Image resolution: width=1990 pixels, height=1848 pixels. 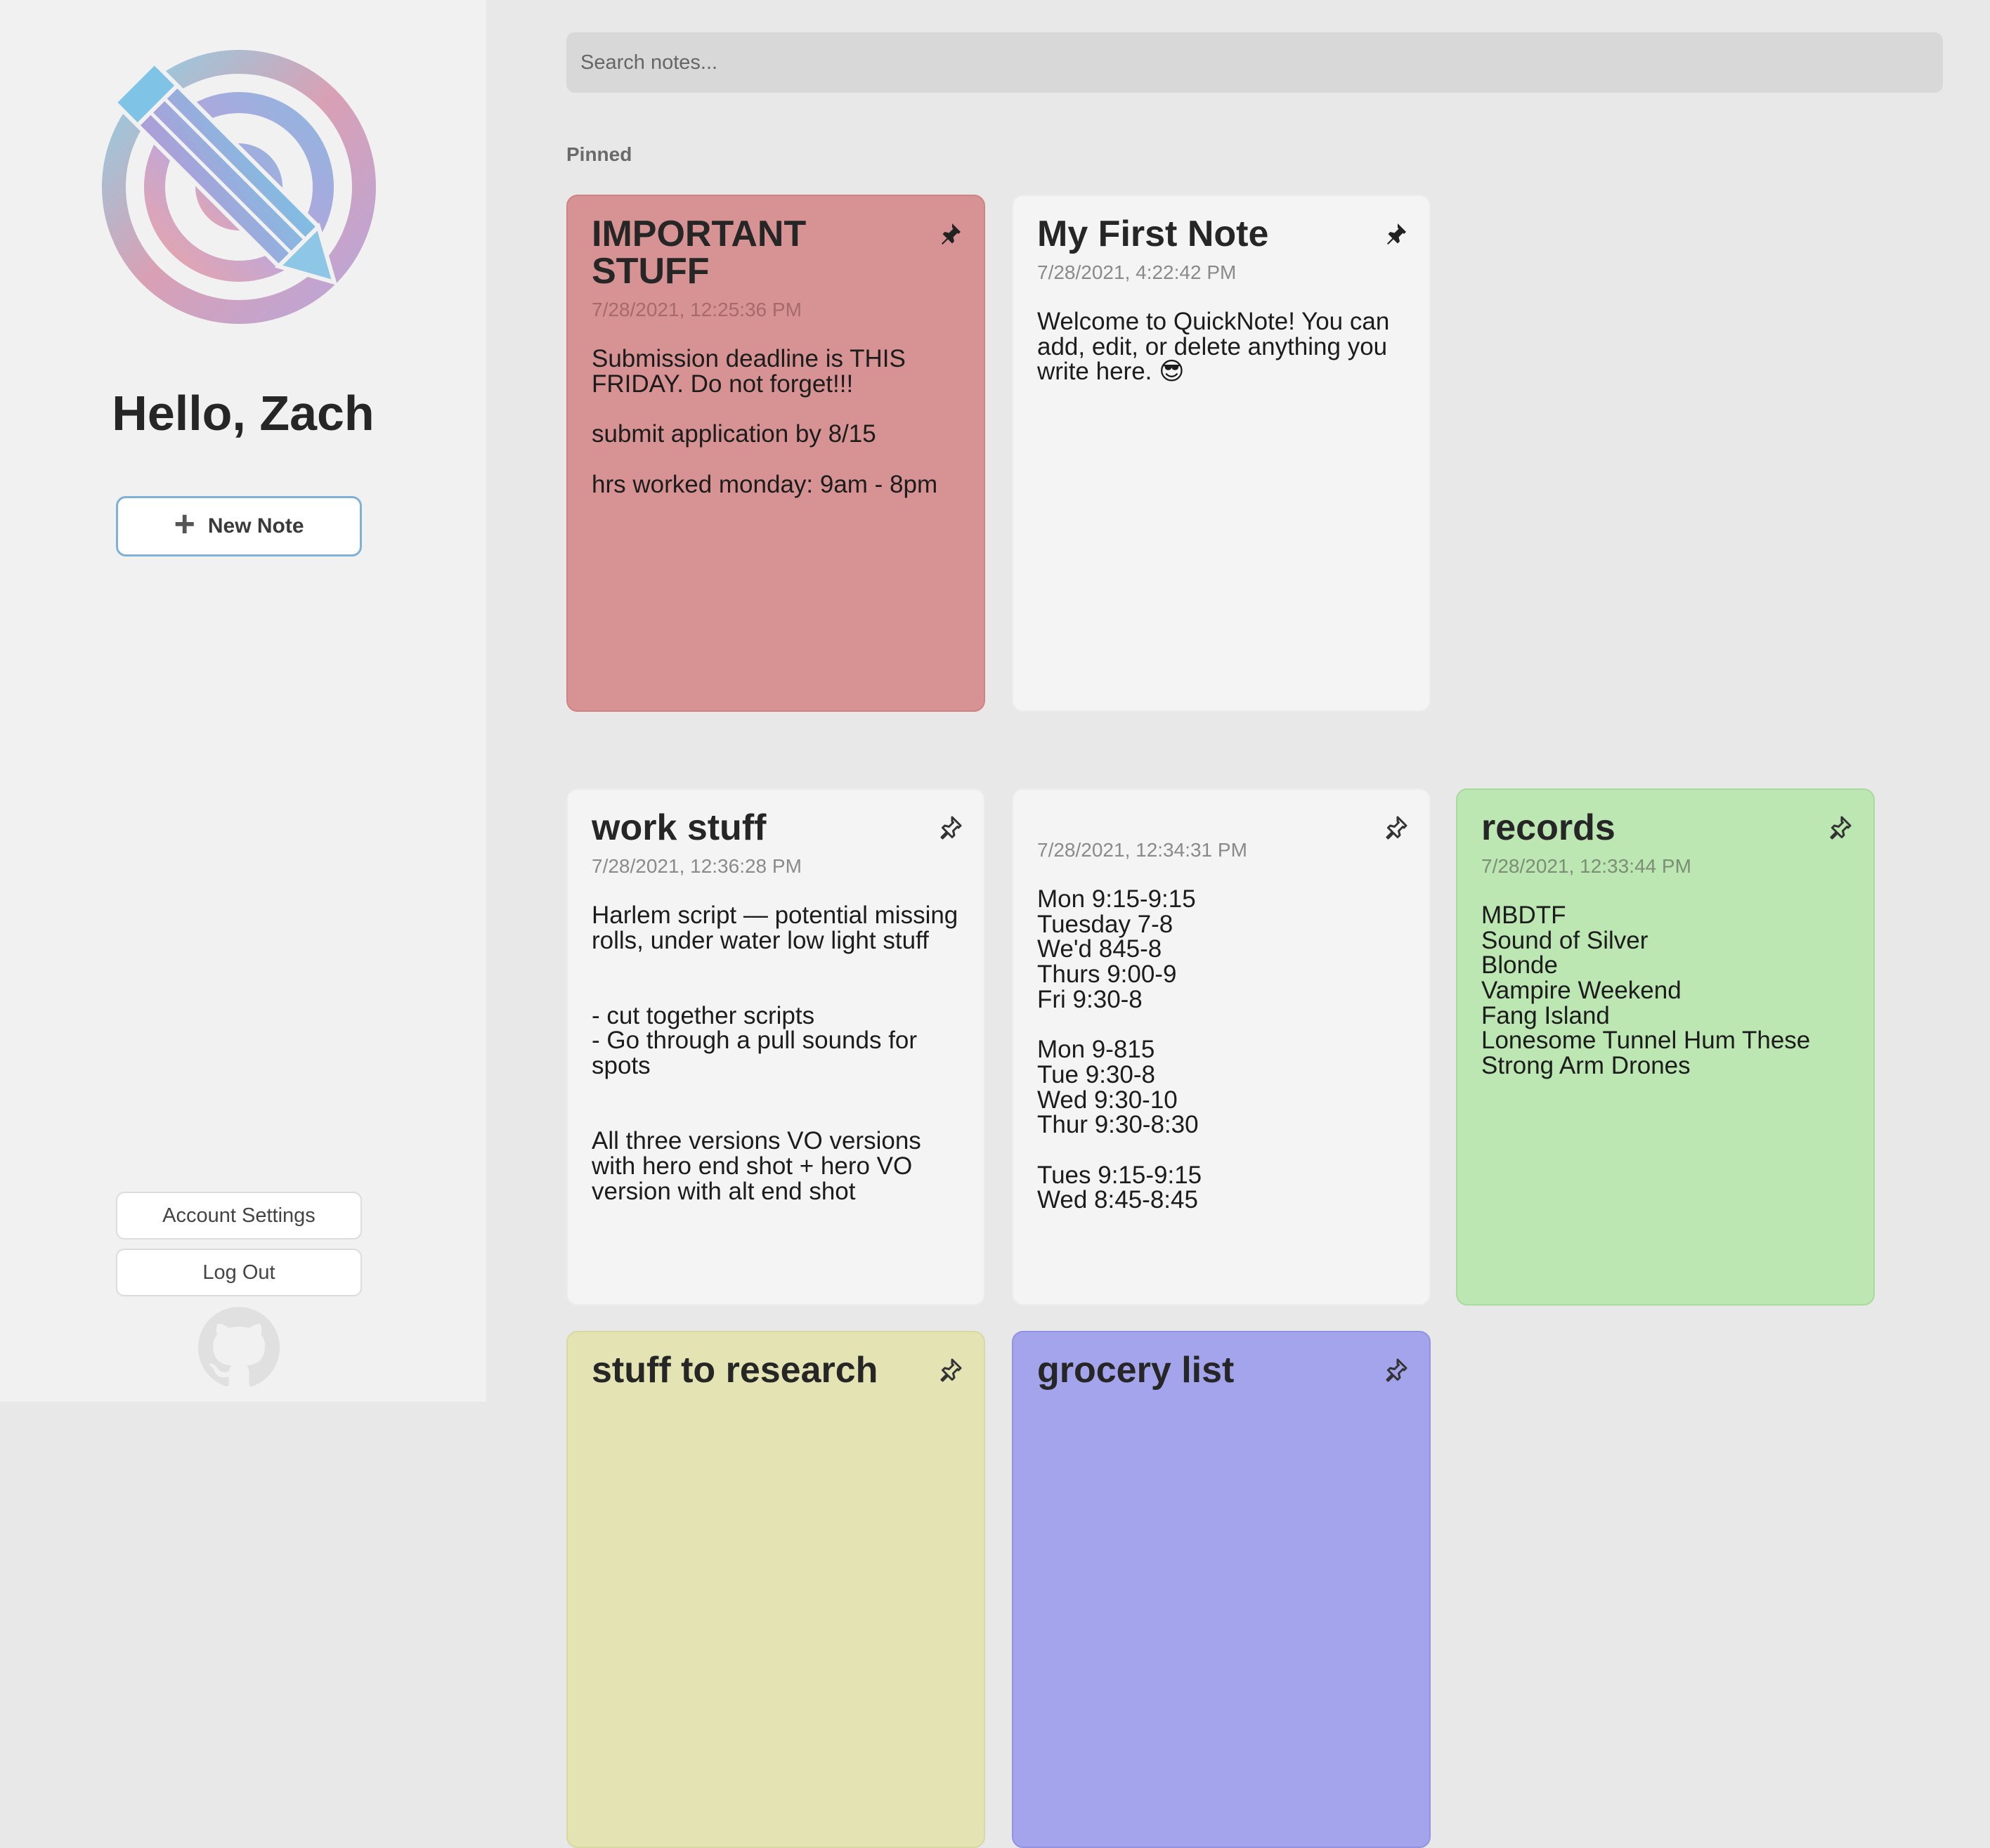 I want to click on app-logo-icon, so click(x=239, y=187).